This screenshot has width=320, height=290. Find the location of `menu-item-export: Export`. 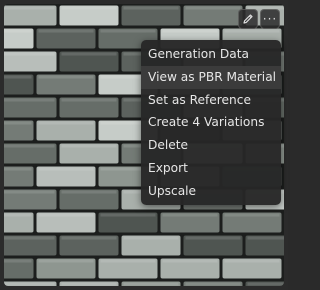

menu-item-export: Export is located at coordinates (211, 168).